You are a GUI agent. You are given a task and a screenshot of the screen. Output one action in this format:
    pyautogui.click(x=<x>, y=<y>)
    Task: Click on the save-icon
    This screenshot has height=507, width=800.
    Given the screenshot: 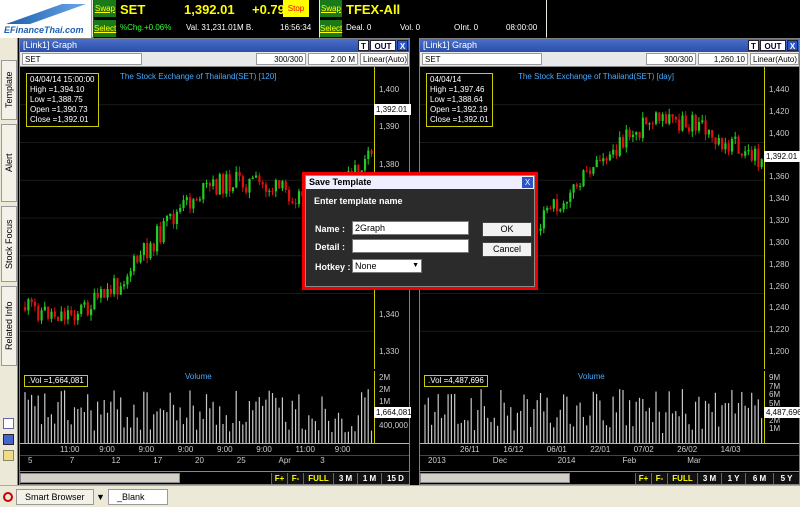 What is the action you would take?
    pyautogui.click(x=8, y=439)
    